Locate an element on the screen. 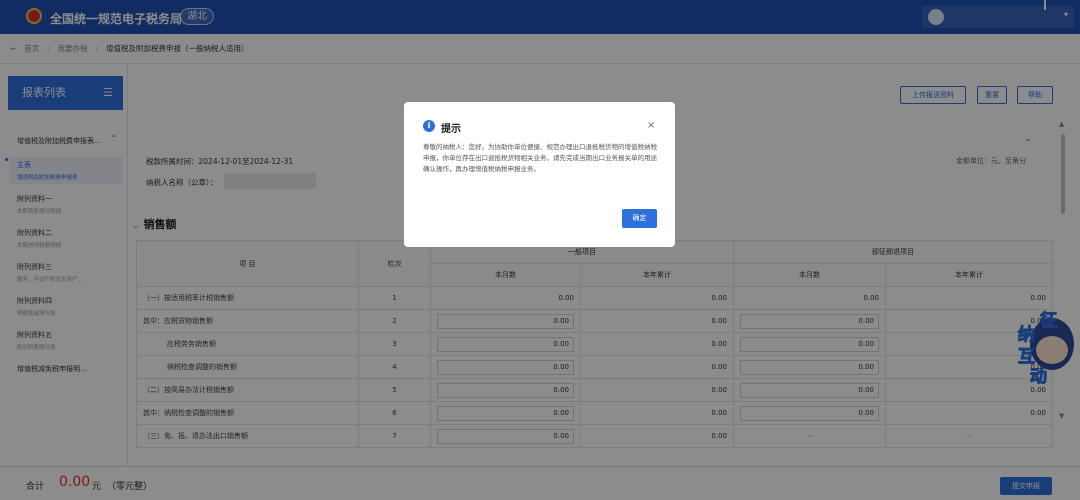 The width and height of the screenshot is (1080, 500). confirm-button: 确定 is located at coordinates (639, 218).